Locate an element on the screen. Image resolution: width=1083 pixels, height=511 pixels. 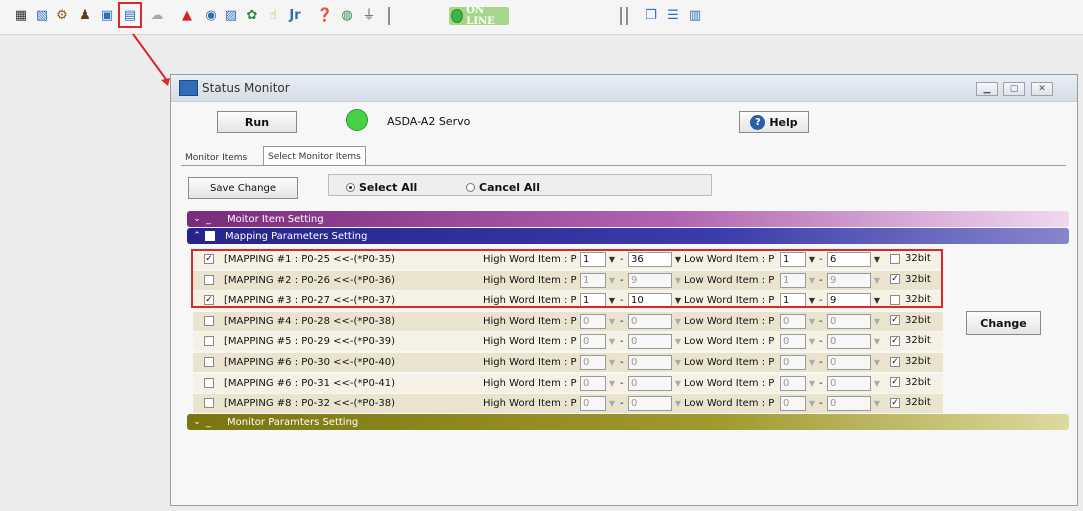
moitor-item-setting-band: ⌄ _ Moitor Item Setting is located at coordinates (628, 219).